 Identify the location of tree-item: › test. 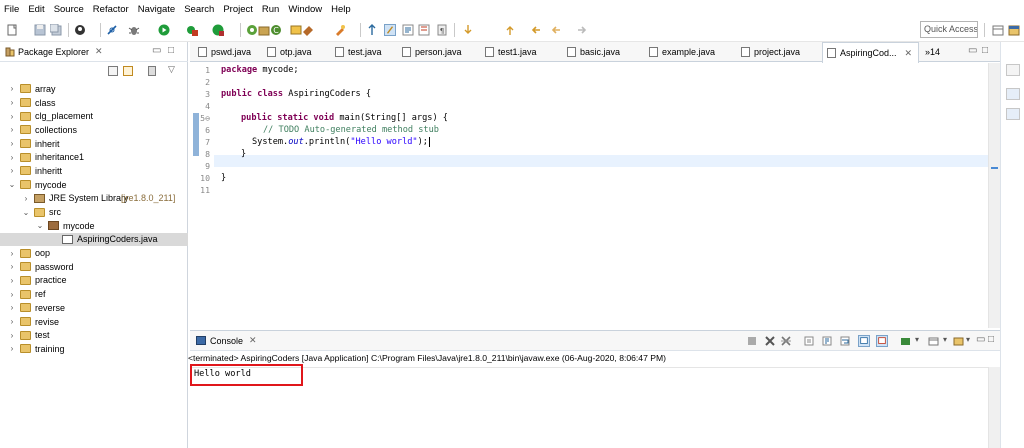
(94, 335).